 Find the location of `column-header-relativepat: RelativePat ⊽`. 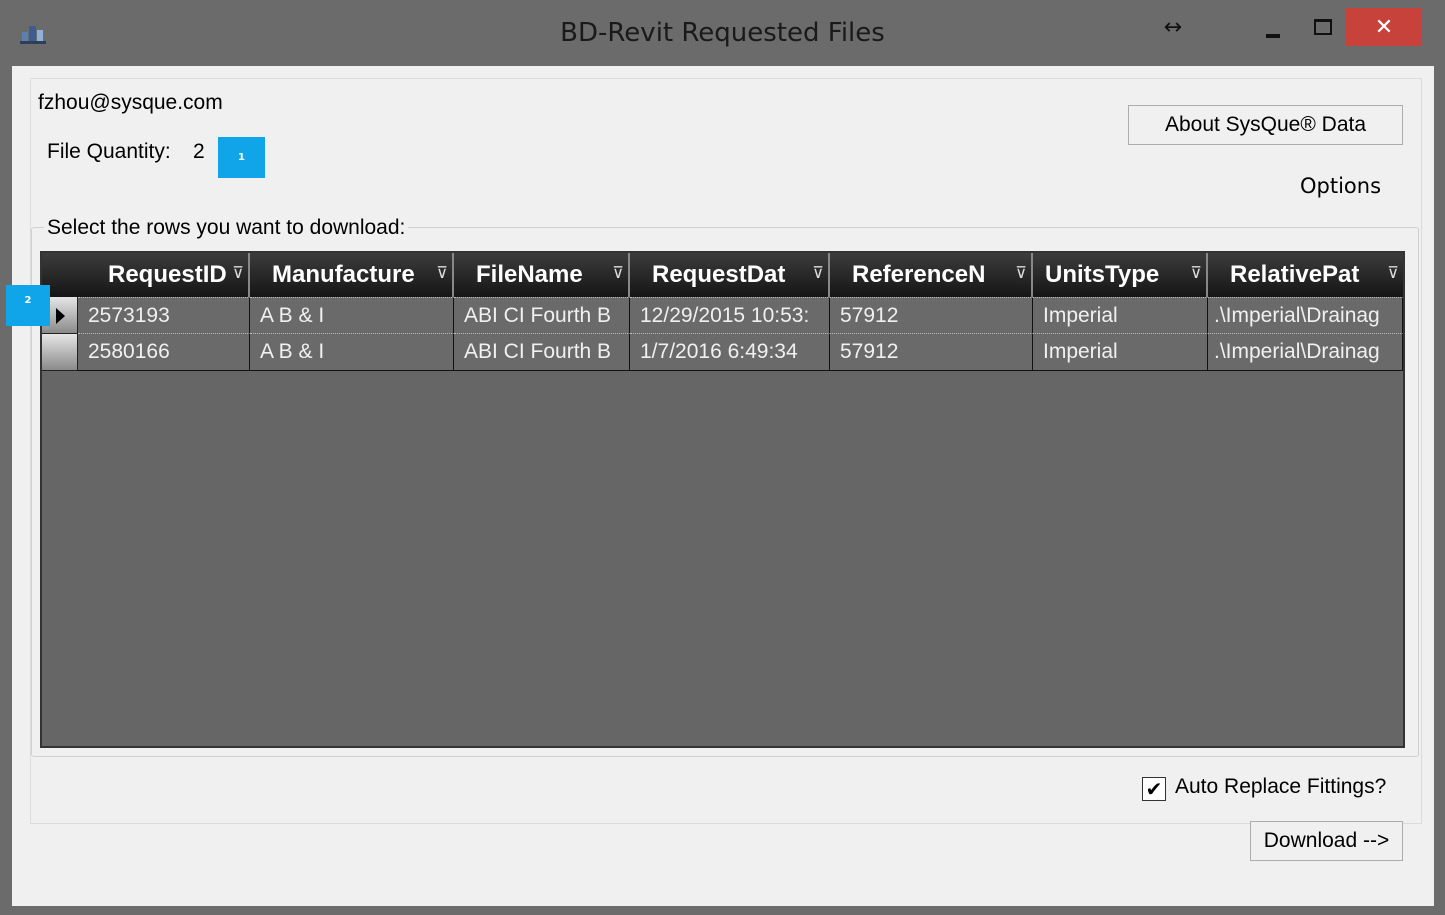

column-header-relativepat: RelativePat ⊽ is located at coordinates (1305, 275).